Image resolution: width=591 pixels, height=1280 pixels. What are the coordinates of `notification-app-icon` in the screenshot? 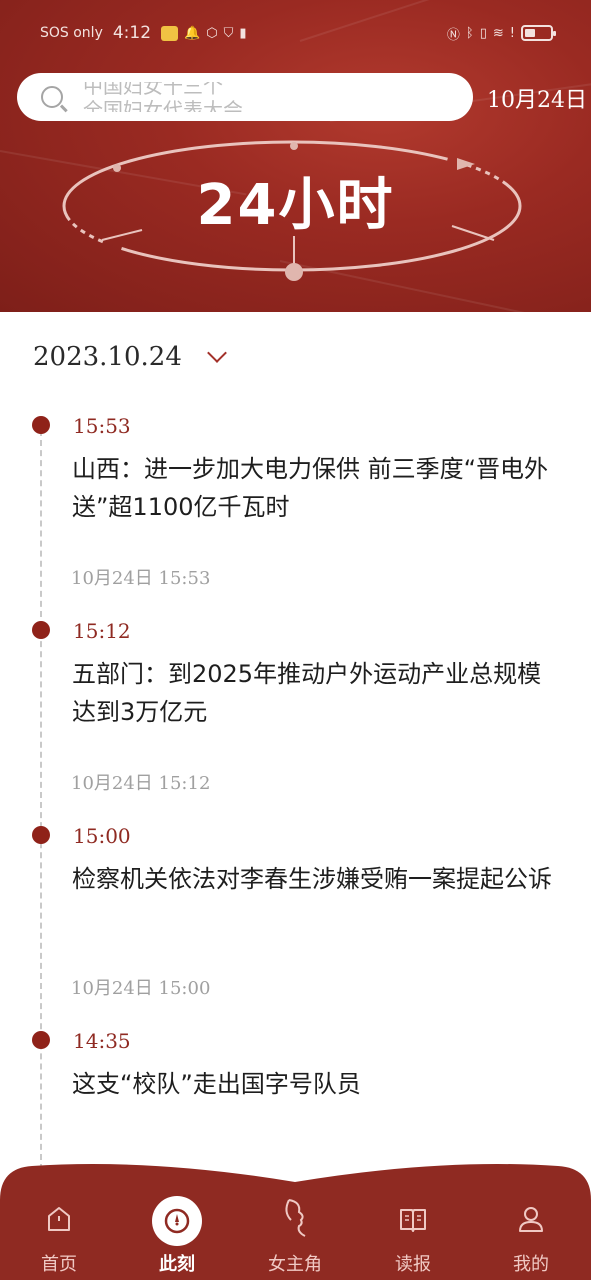 It's located at (170, 33).